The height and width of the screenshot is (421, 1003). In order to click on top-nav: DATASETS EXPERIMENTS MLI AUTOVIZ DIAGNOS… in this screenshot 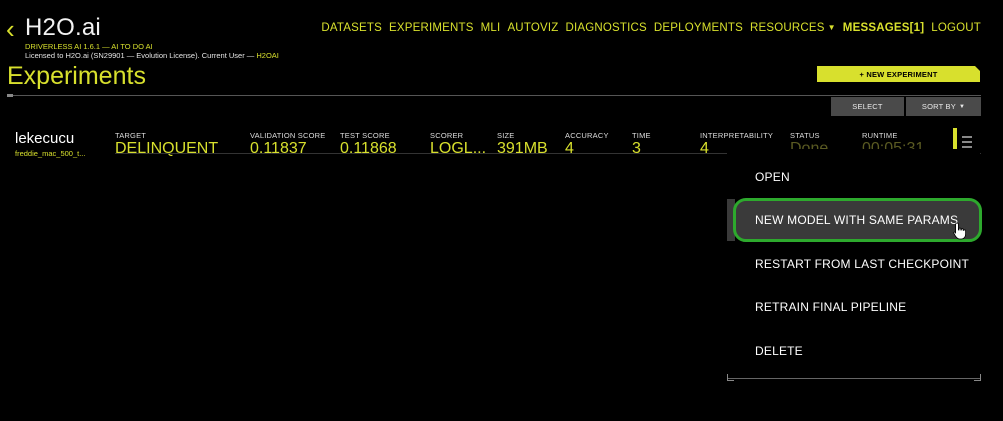, I will do `click(651, 28)`.